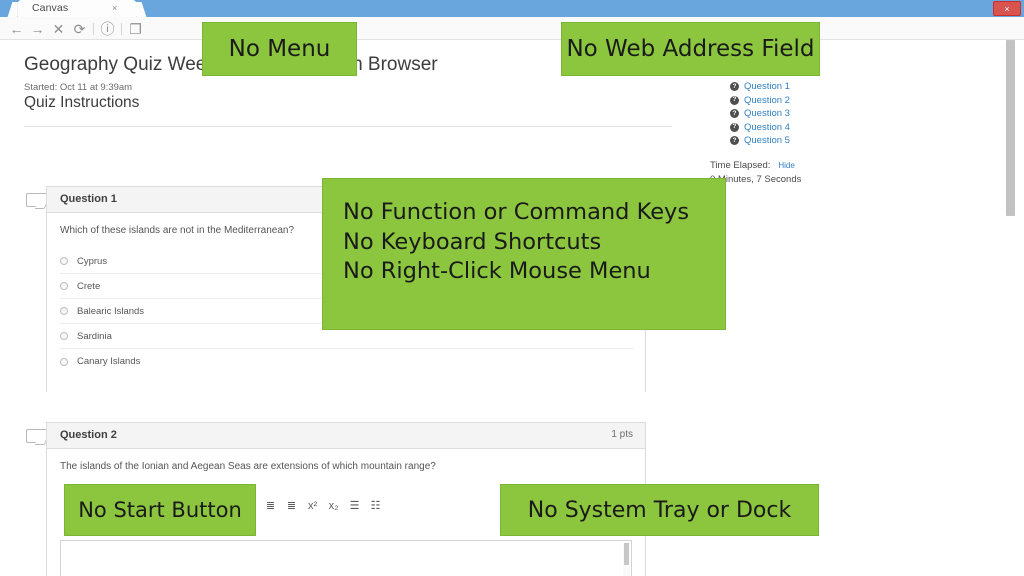  Describe the element at coordinates (270, 506) in the screenshot. I see `outdent-icon: ≣` at that location.